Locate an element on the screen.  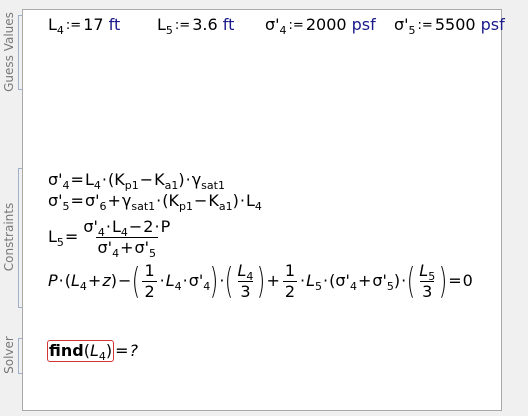
fraction: L4 3 is located at coordinates (245, 281).